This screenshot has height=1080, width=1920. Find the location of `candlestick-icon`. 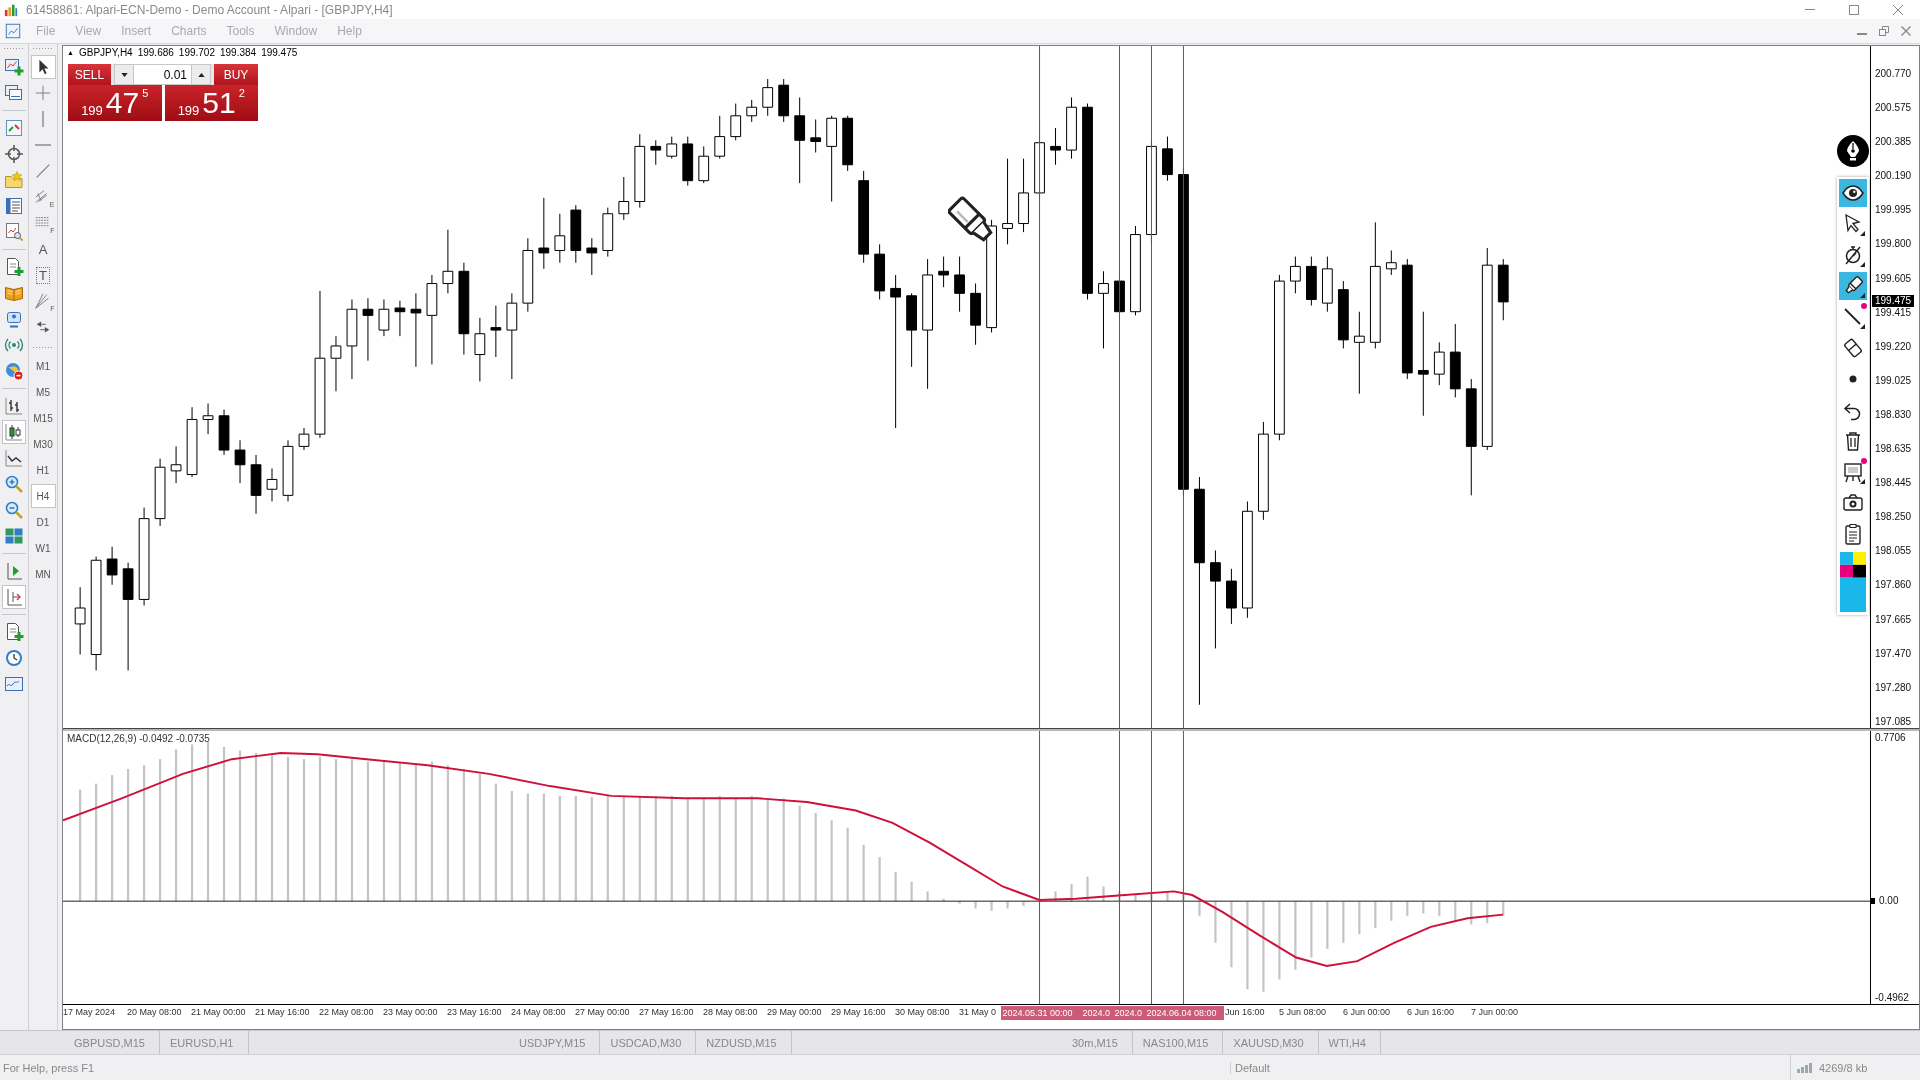

candlestick-icon is located at coordinates (14, 432).